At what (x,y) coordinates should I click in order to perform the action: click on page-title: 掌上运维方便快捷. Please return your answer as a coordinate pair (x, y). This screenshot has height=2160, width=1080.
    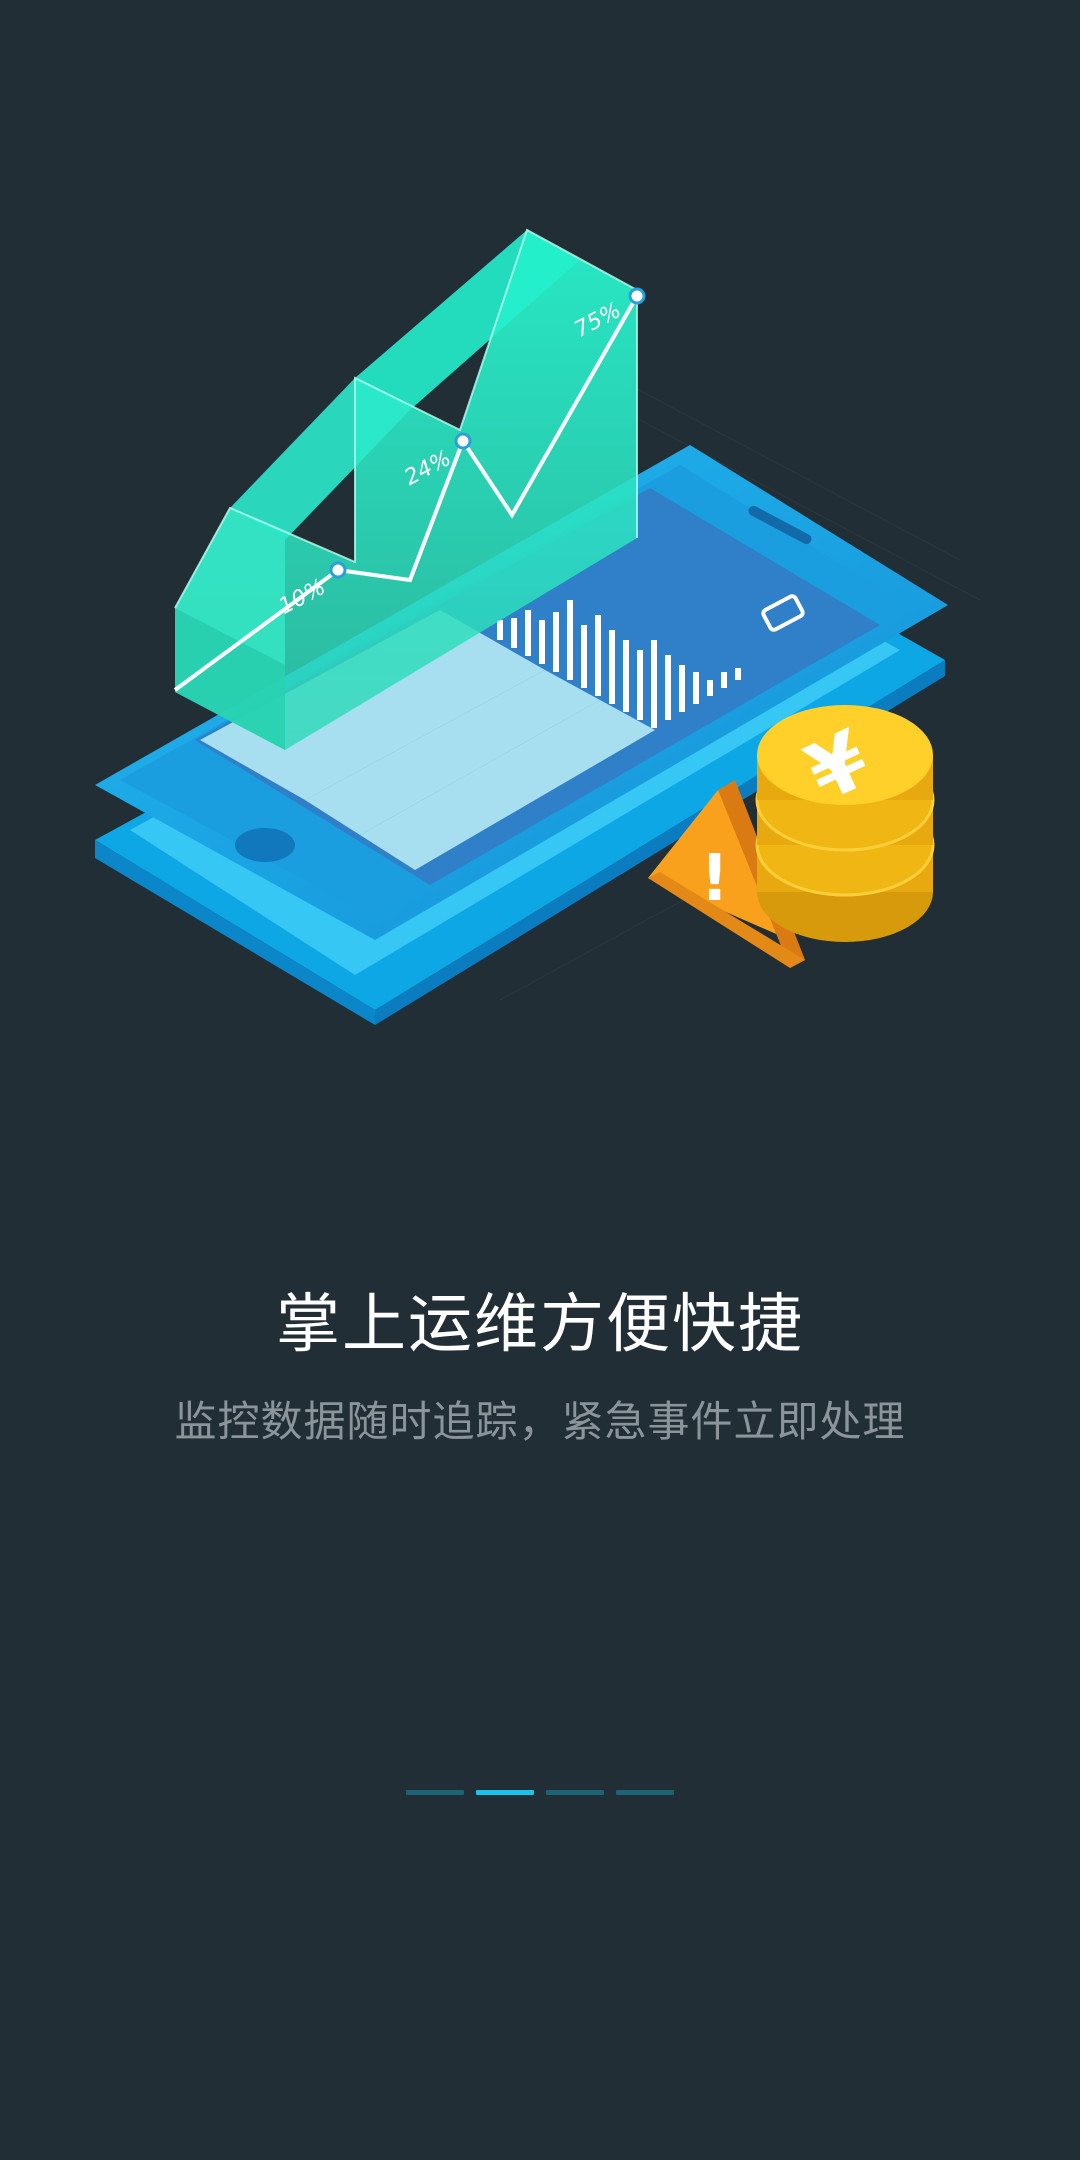
    Looking at the image, I should click on (540, 1325).